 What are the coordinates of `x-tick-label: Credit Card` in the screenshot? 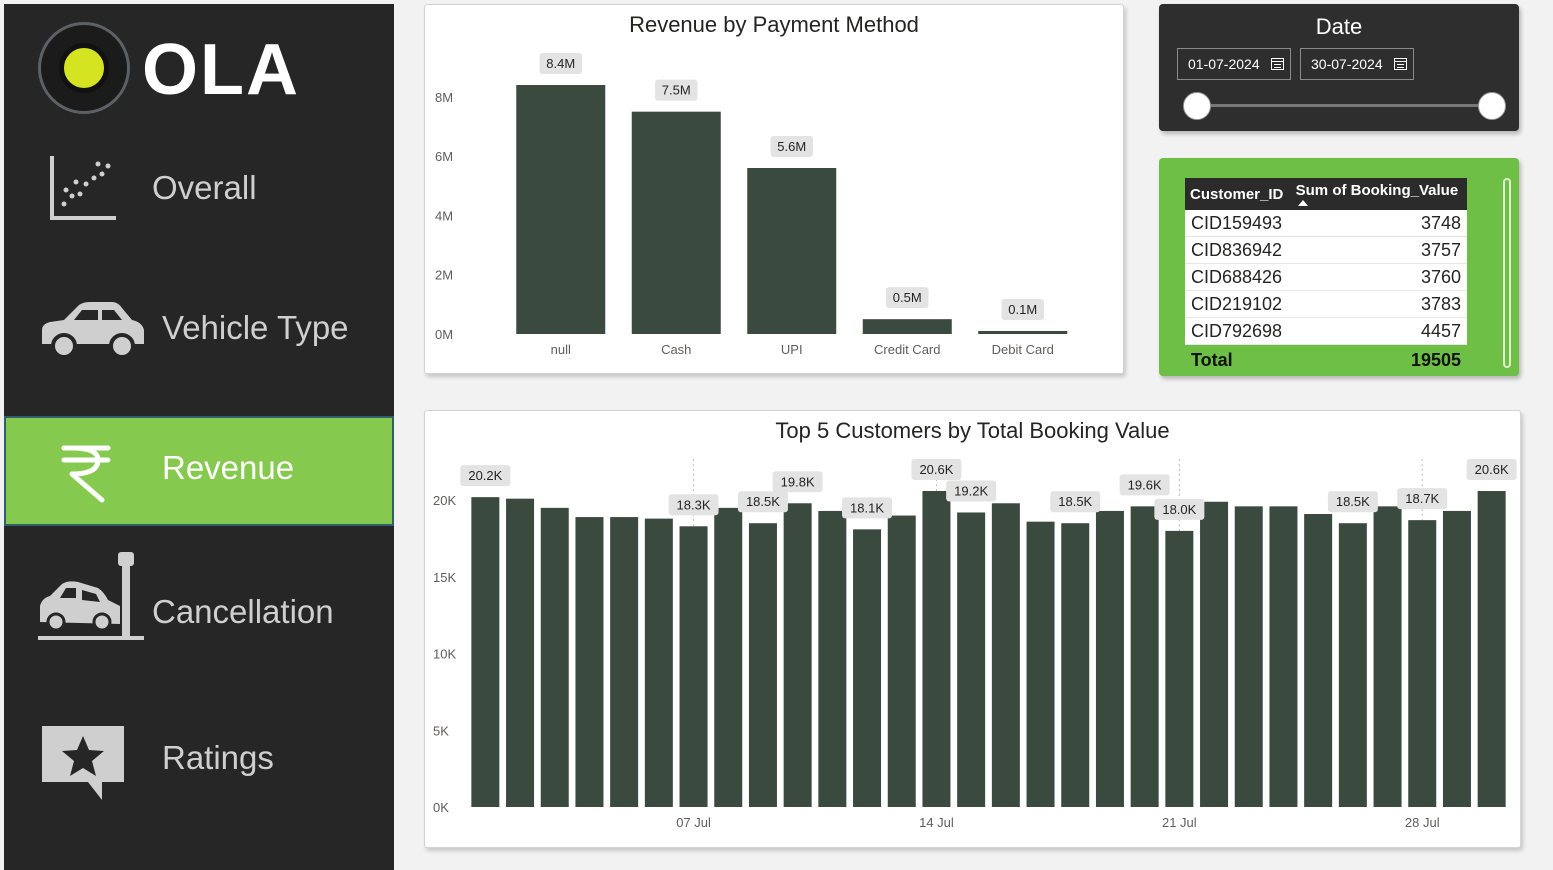 It's located at (907, 349).